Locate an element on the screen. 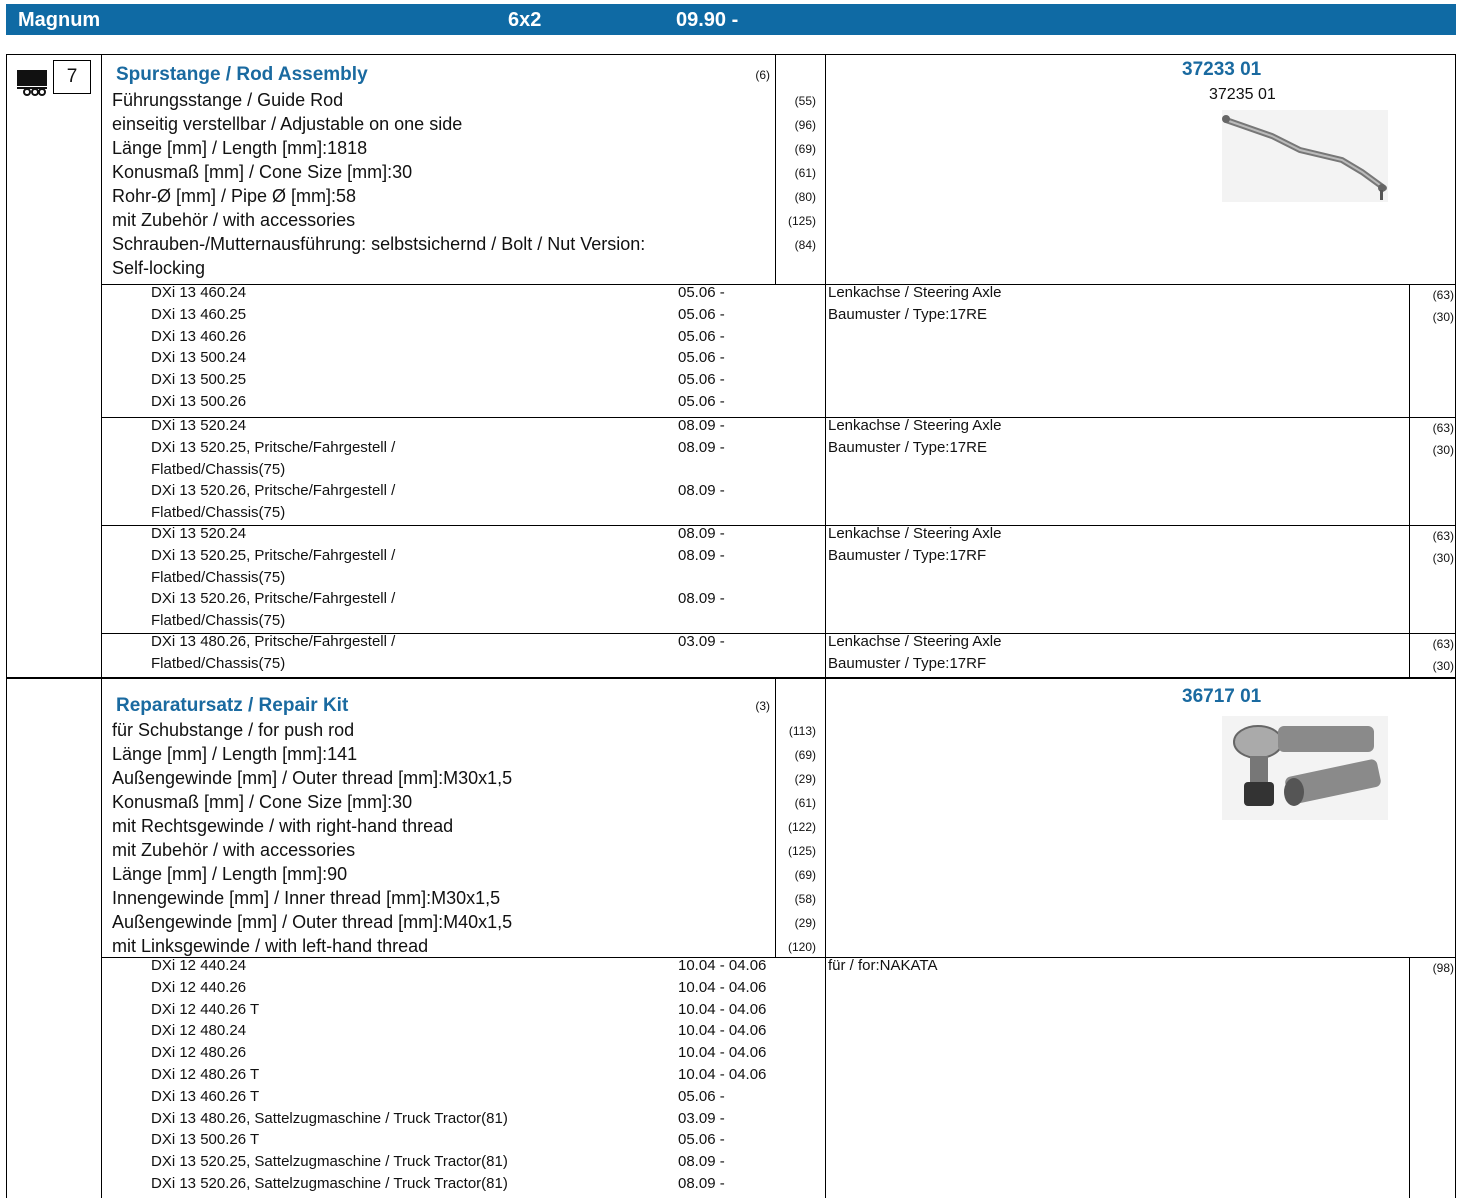 The image size is (1462, 1198). attribute-code: (96) is located at coordinates (805, 125).